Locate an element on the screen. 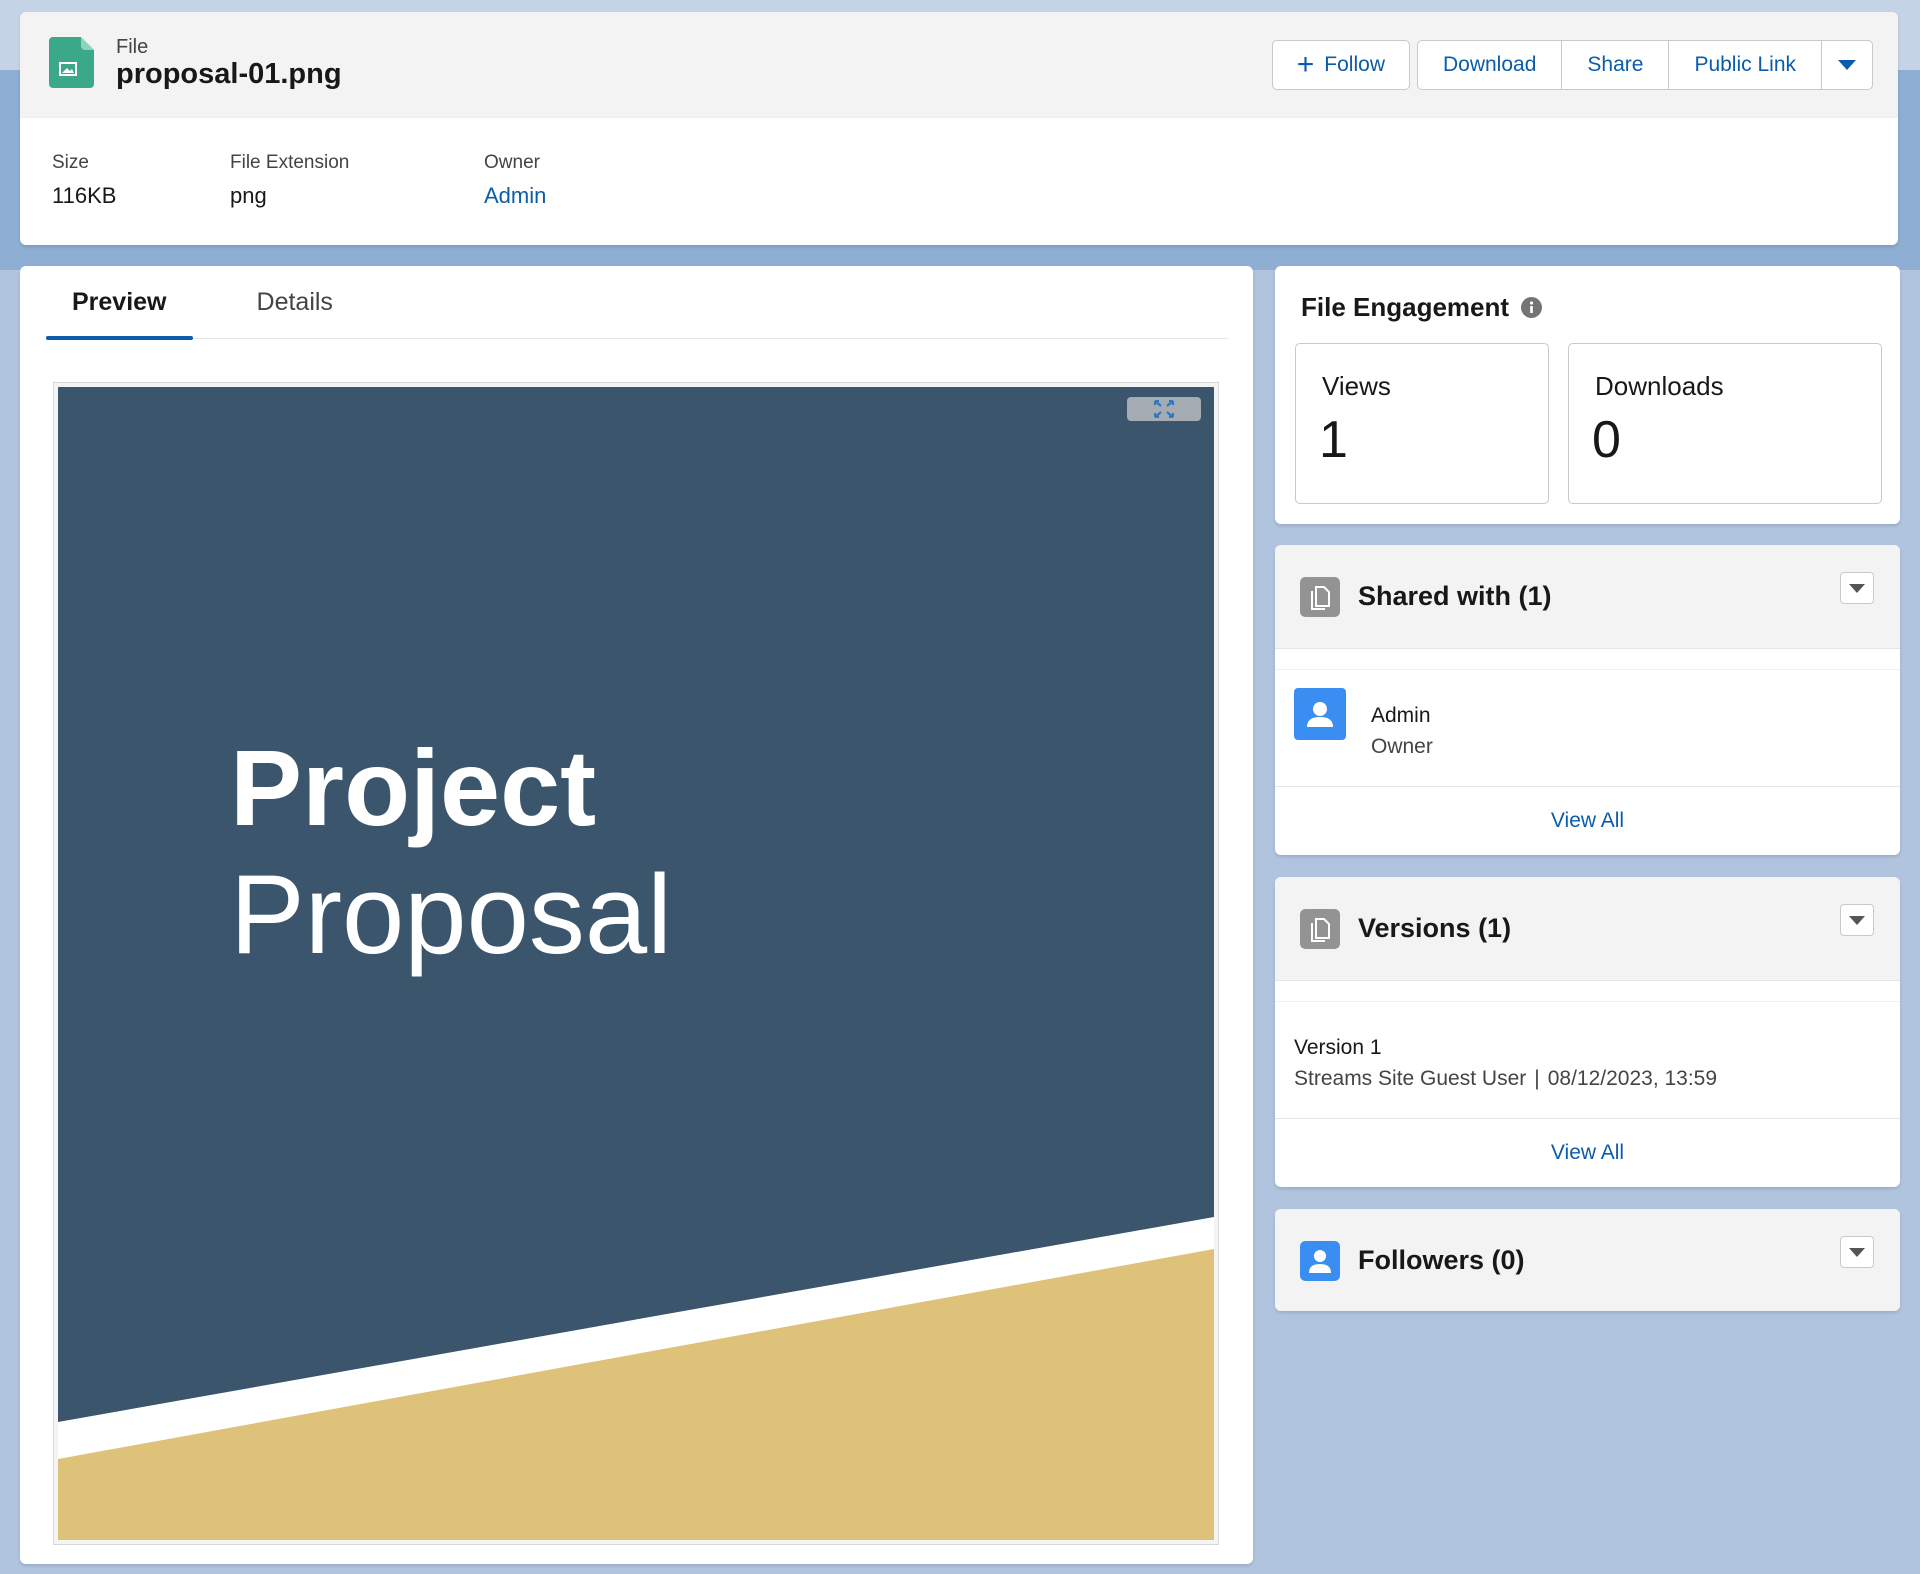 The image size is (1920, 1574). version-name: Version 1 is located at coordinates (1338, 1047).